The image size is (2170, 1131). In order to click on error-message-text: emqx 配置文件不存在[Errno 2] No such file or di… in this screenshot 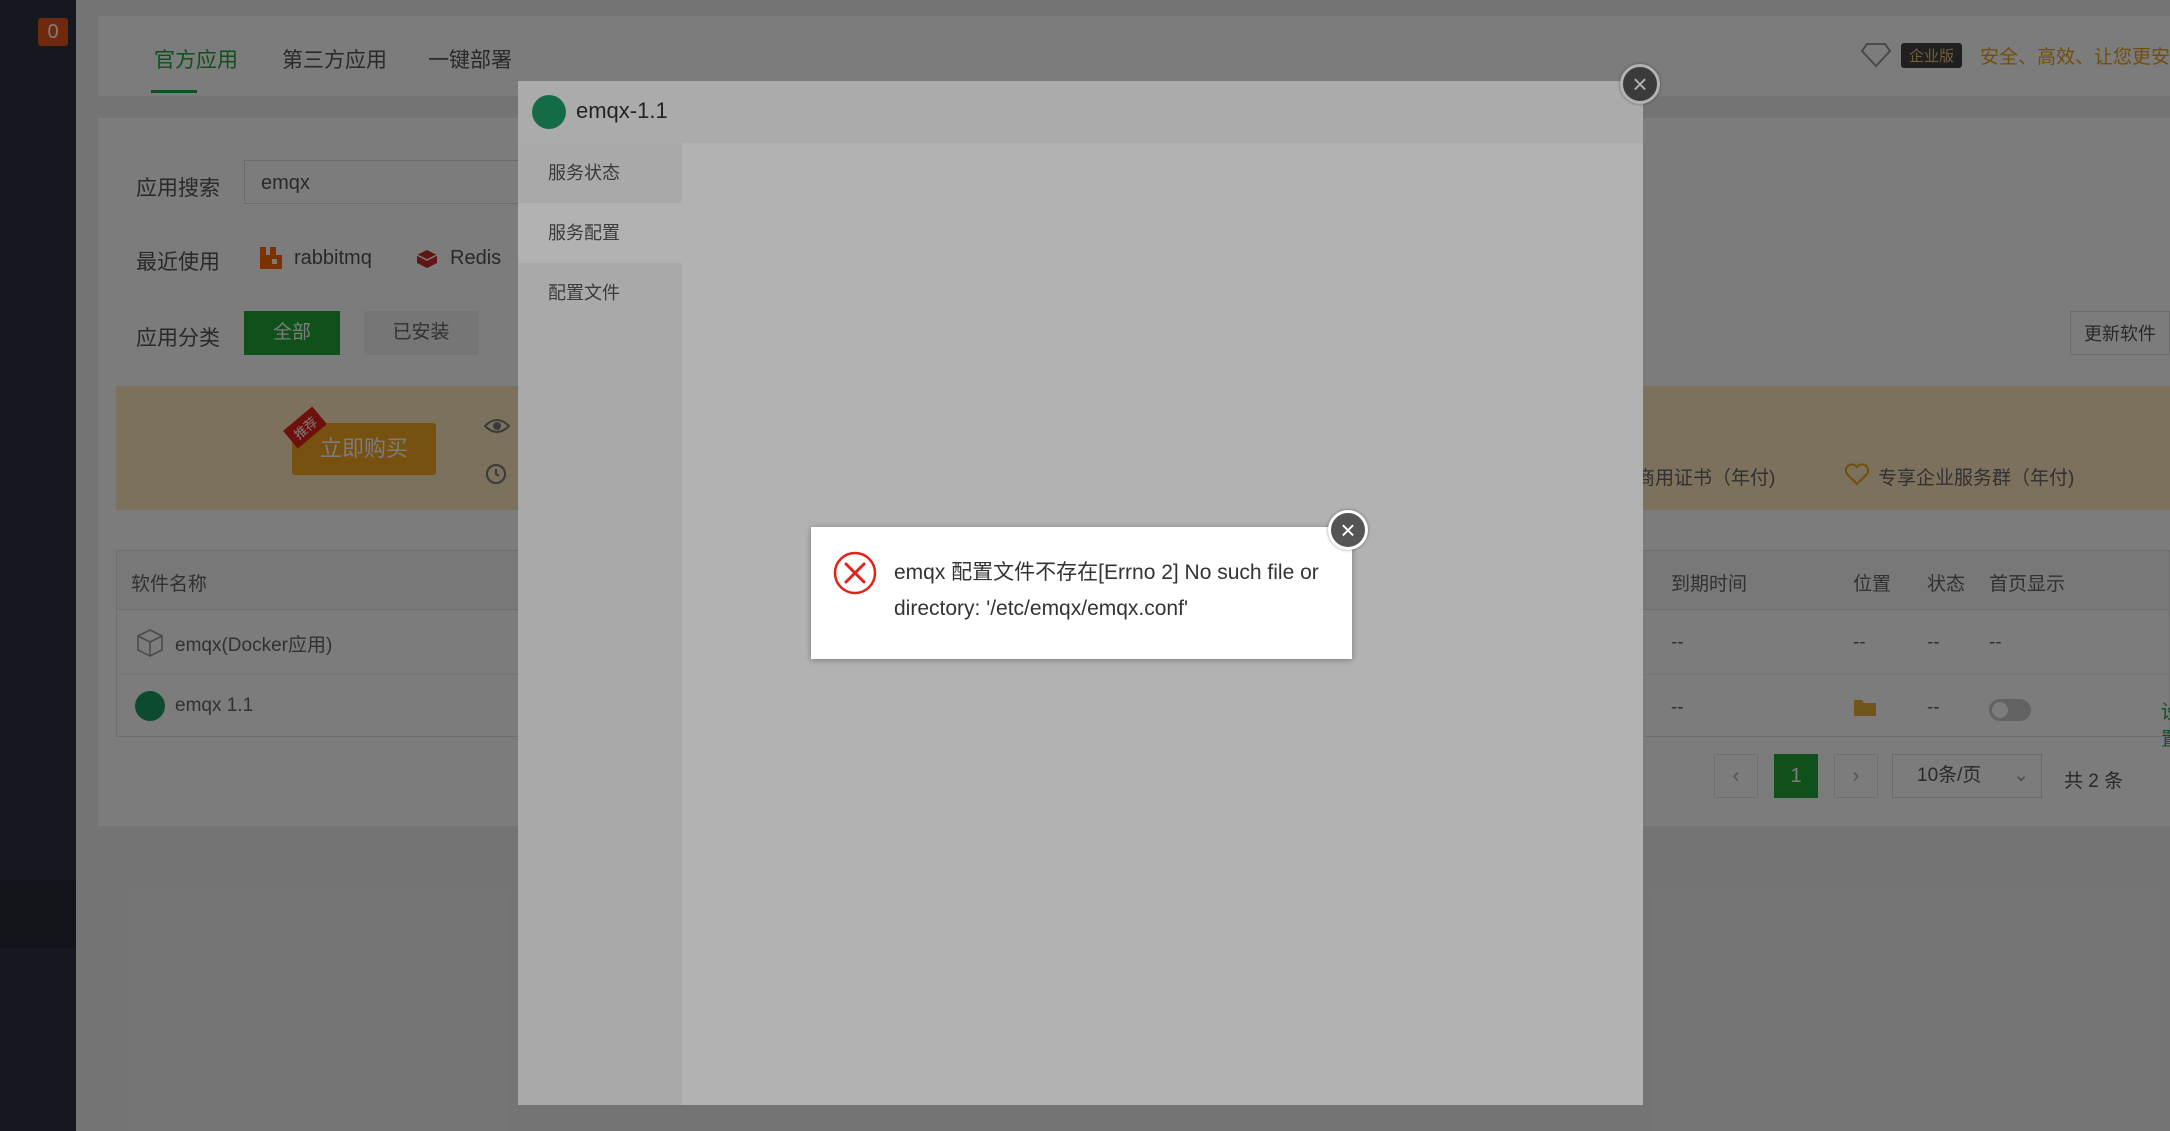, I will do `click(1106, 590)`.